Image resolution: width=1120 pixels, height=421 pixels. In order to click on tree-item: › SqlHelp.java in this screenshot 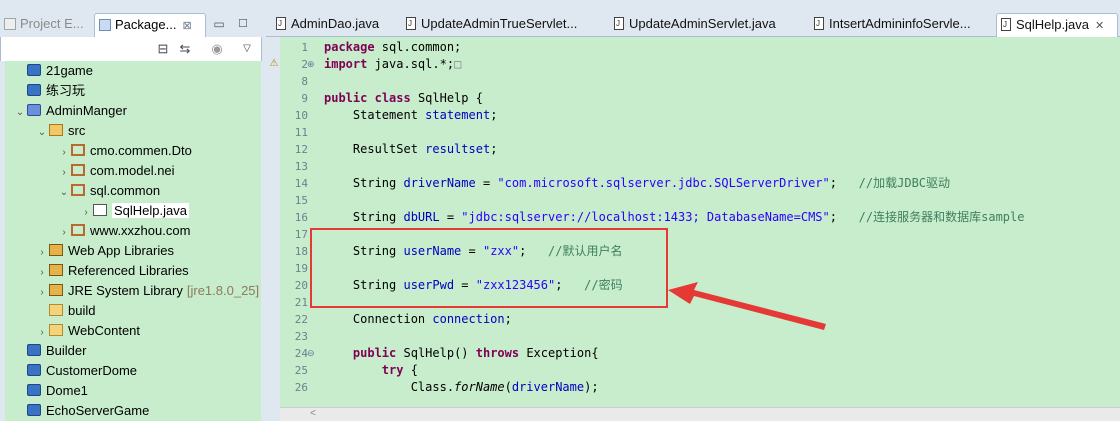, I will do `click(134, 211)`.